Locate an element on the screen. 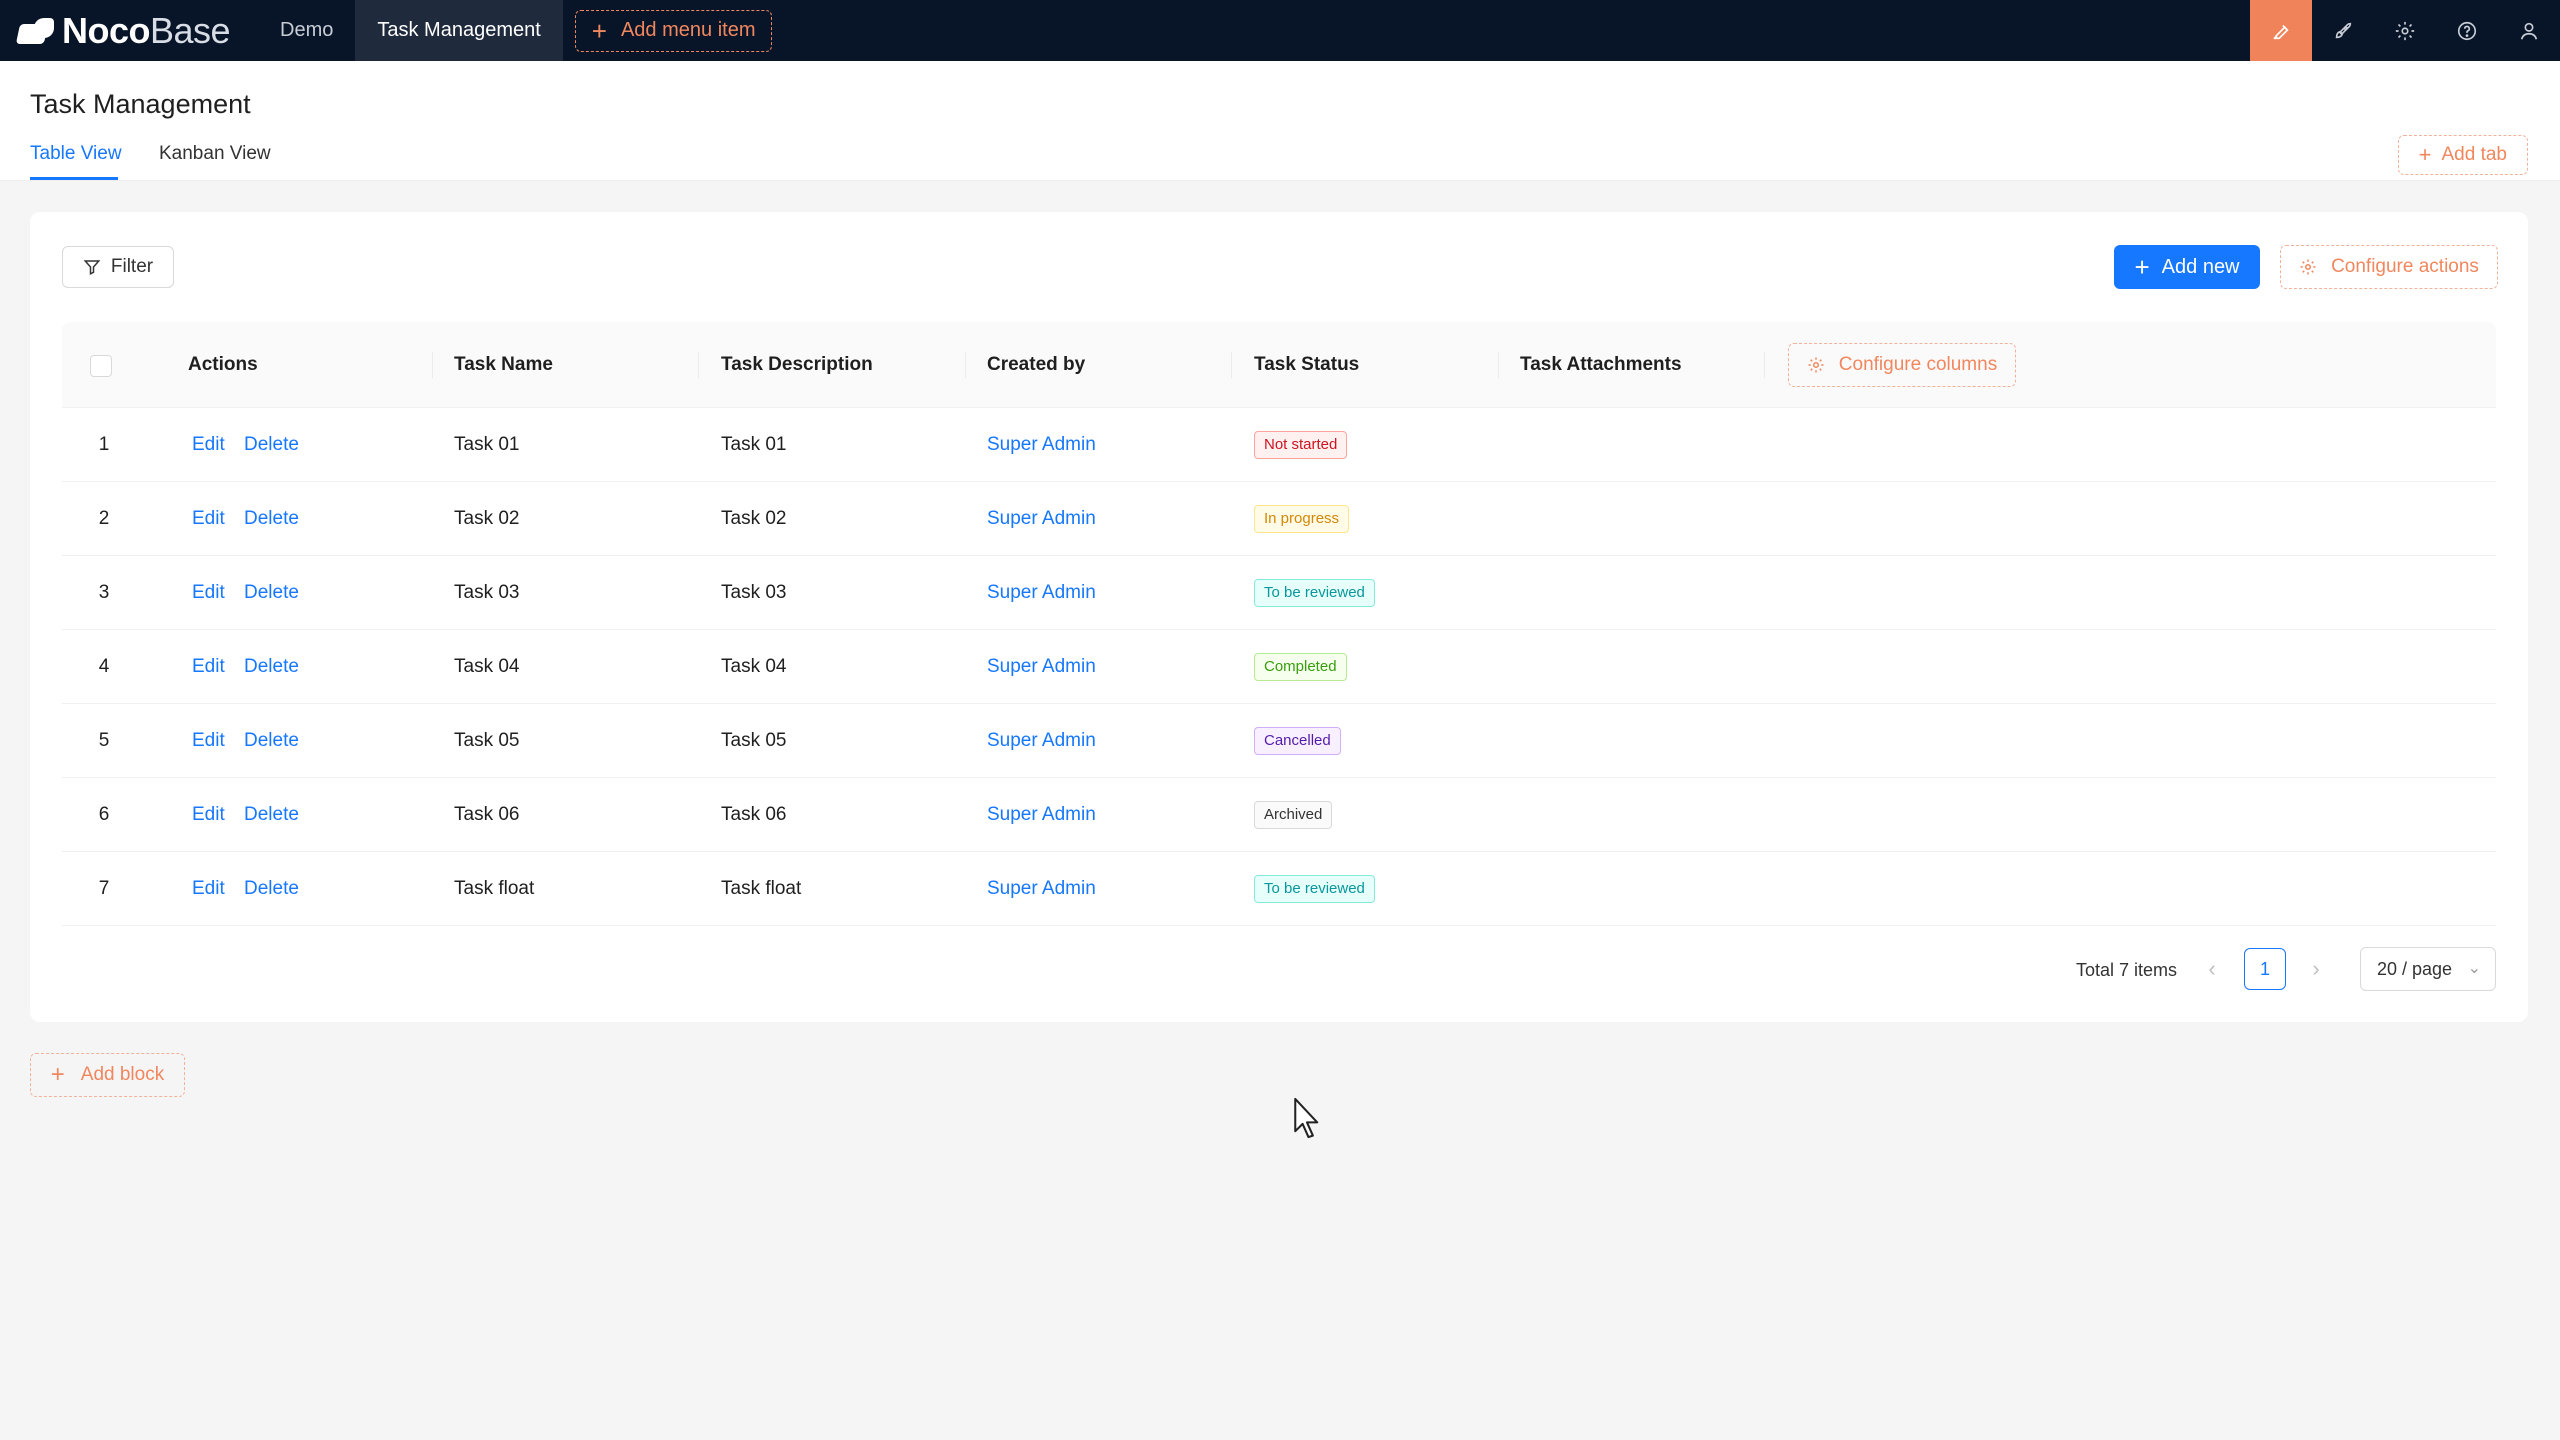 The width and height of the screenshot is (2560, 1440). add-tab-button: + Add tab is located at coordinates (2462, 155).